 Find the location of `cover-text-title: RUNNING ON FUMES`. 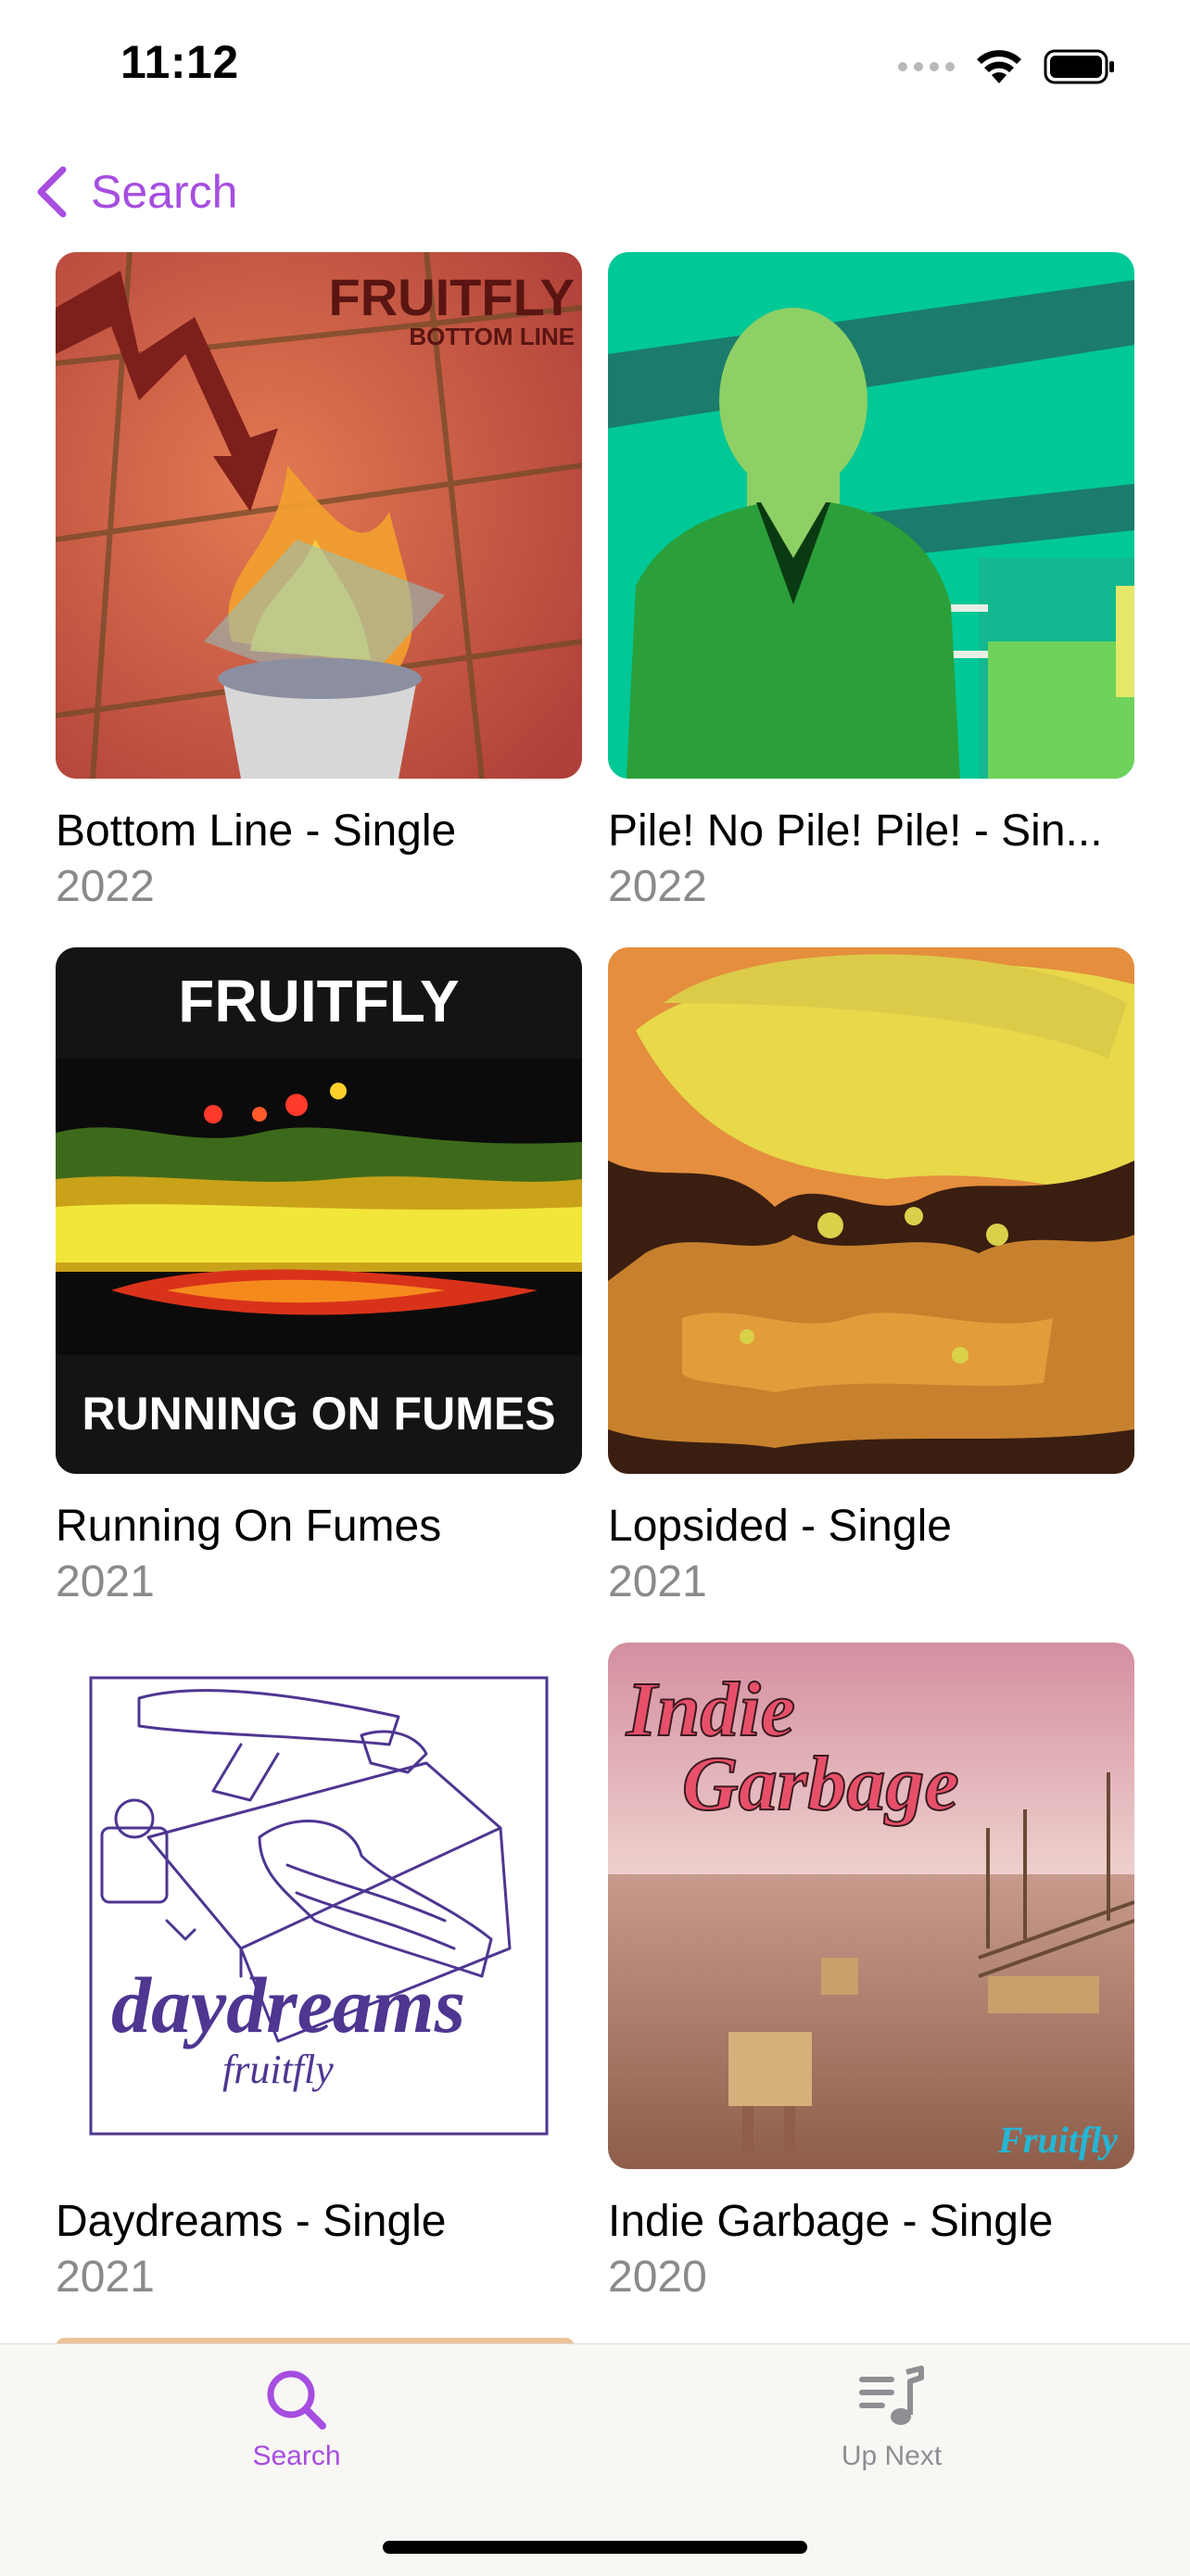

cover-text-title: RUNNING ON FUMES is located at coordinates (318, 1414).